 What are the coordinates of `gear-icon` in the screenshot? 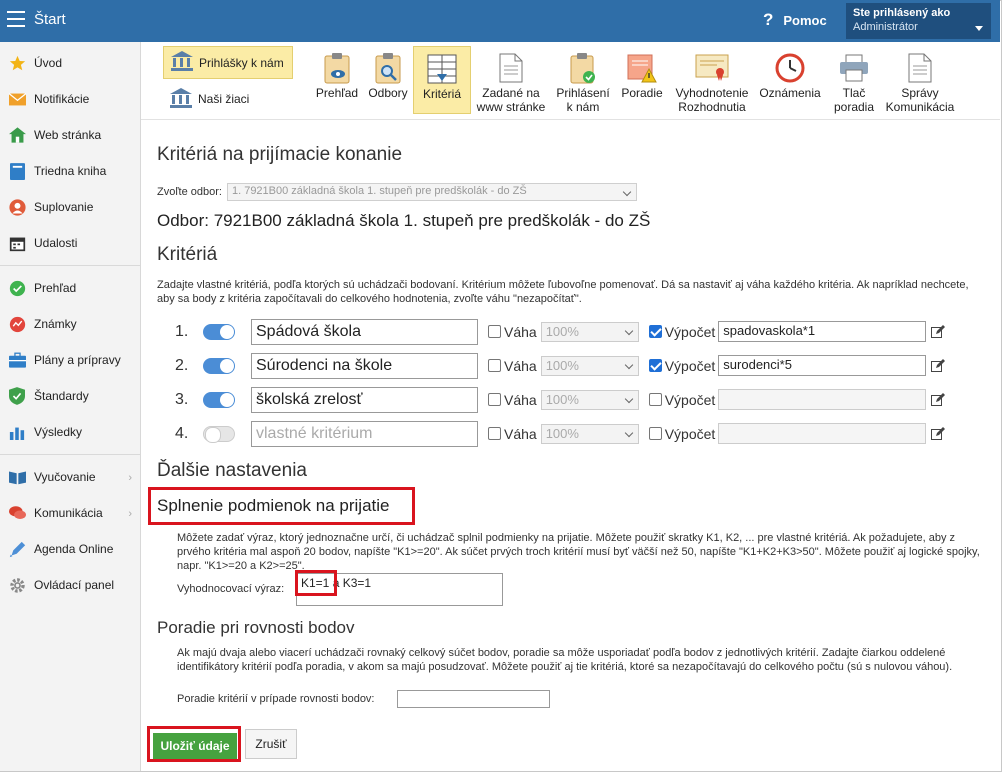 It's located at (17, 585).